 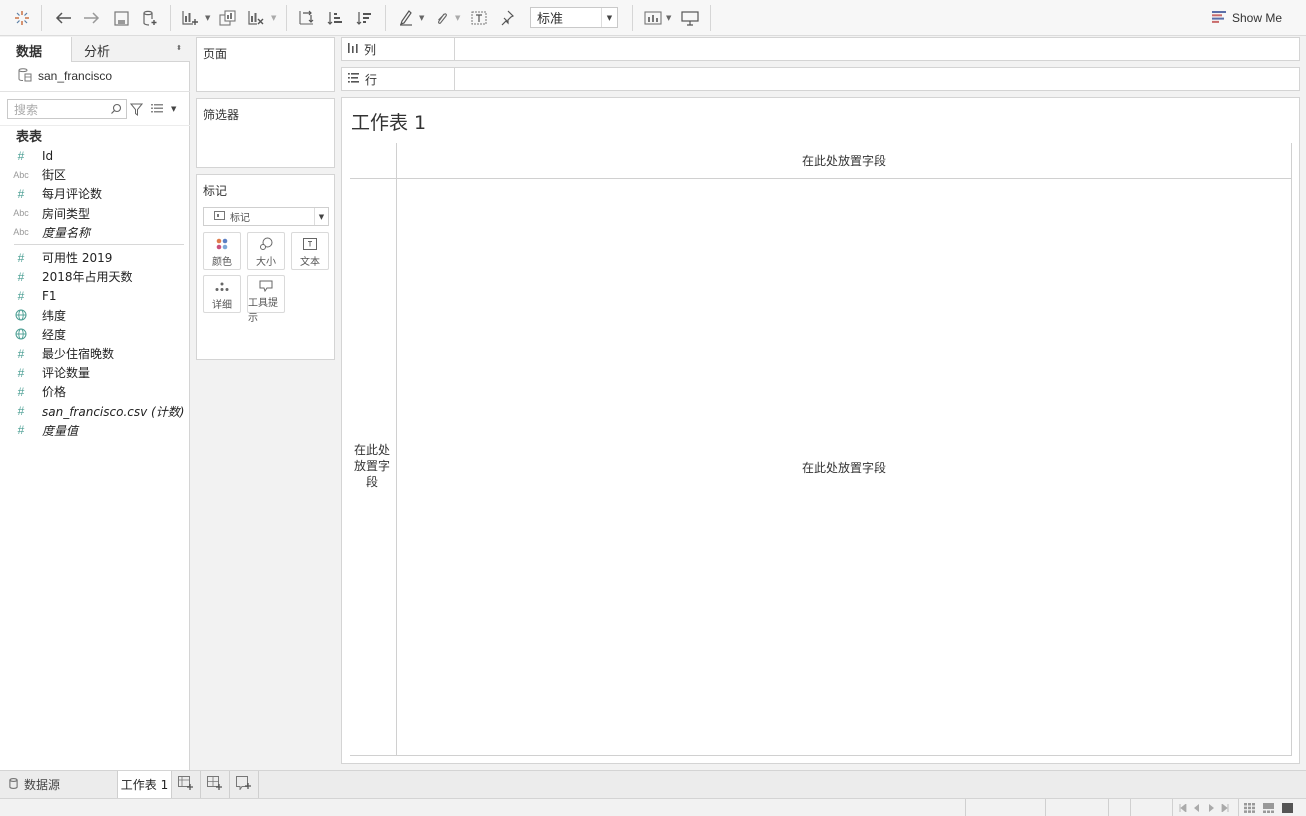 I want to click on labels-icon, so click(x=479, y=18).